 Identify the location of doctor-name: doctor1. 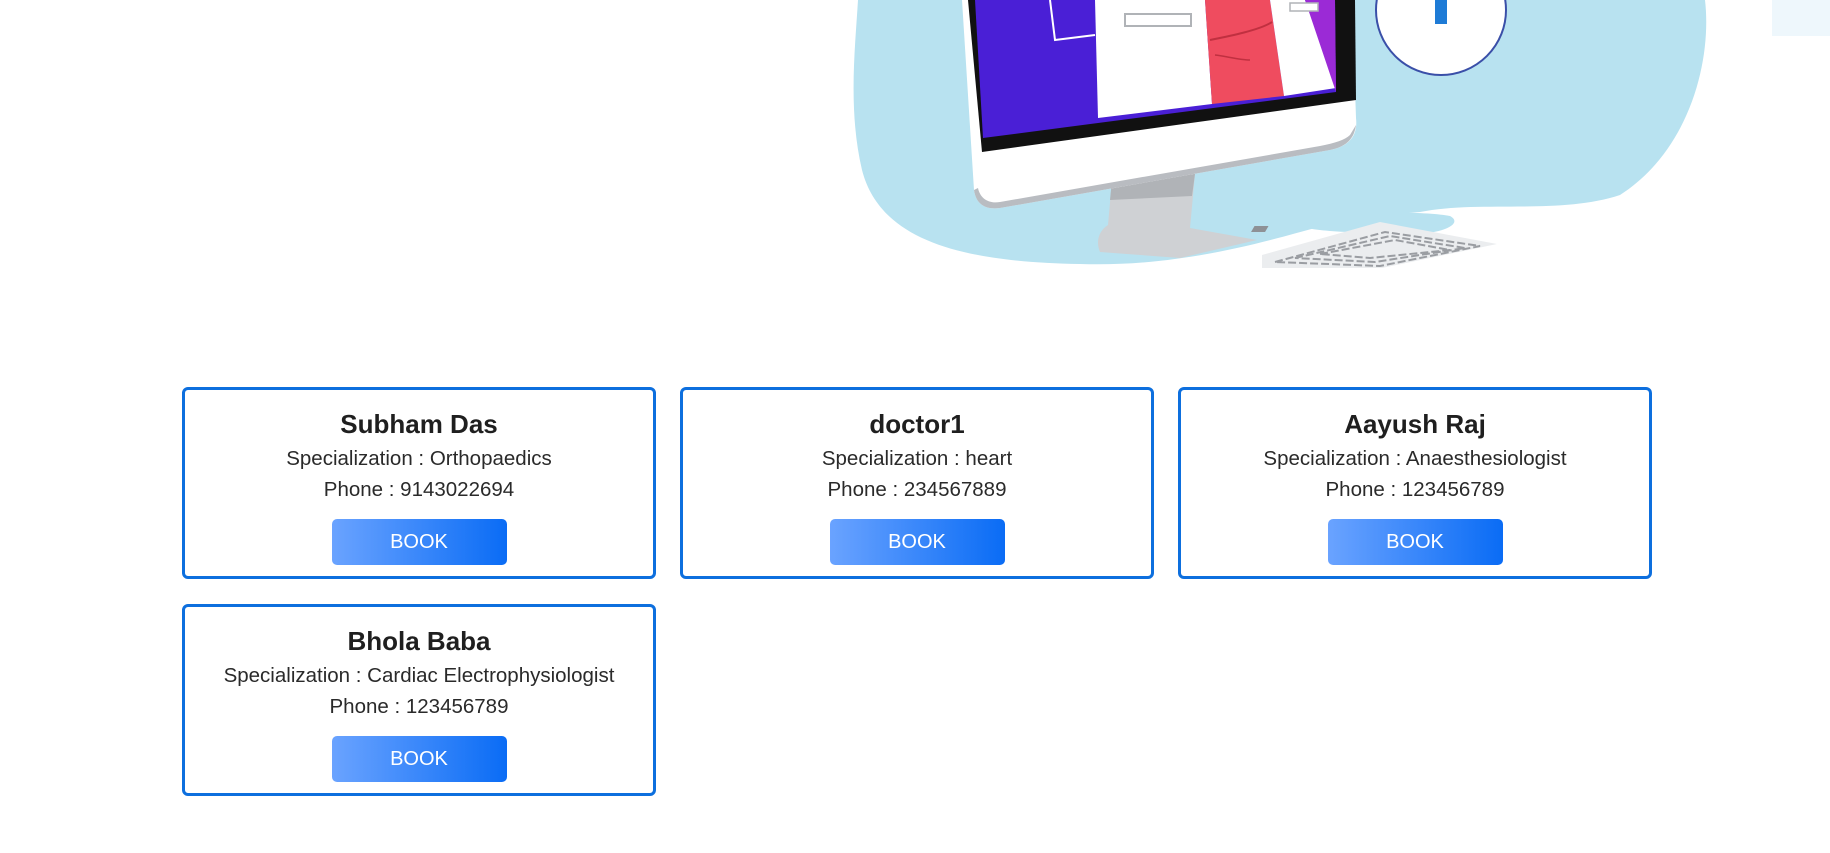
(917, 424).